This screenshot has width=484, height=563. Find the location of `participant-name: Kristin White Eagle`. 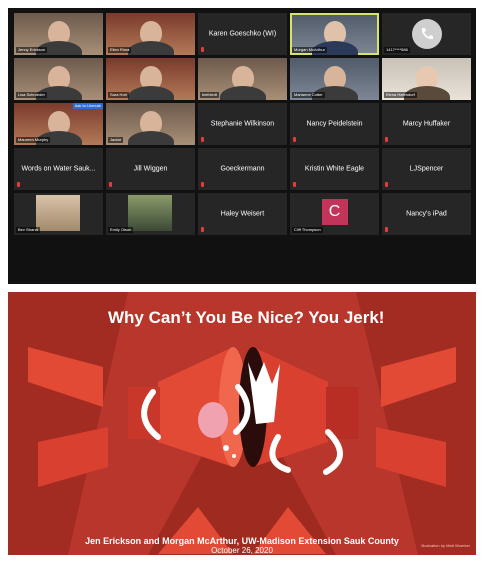

participant-name: Kristin White Eagle is located at coordinates (334, 169).